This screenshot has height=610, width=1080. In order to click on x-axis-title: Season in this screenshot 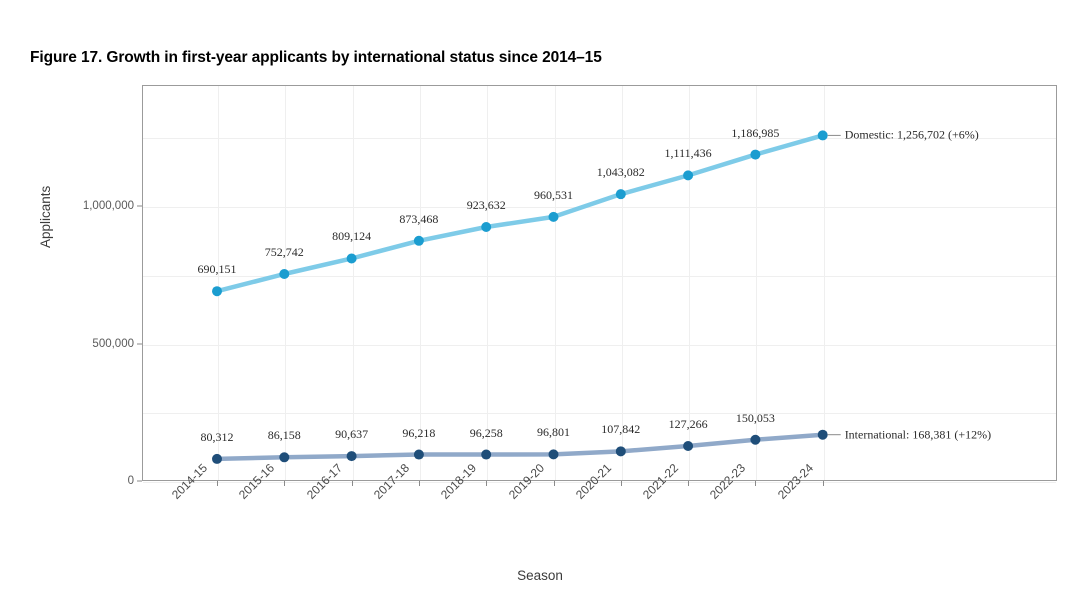, I will do `click(540, 575)`.